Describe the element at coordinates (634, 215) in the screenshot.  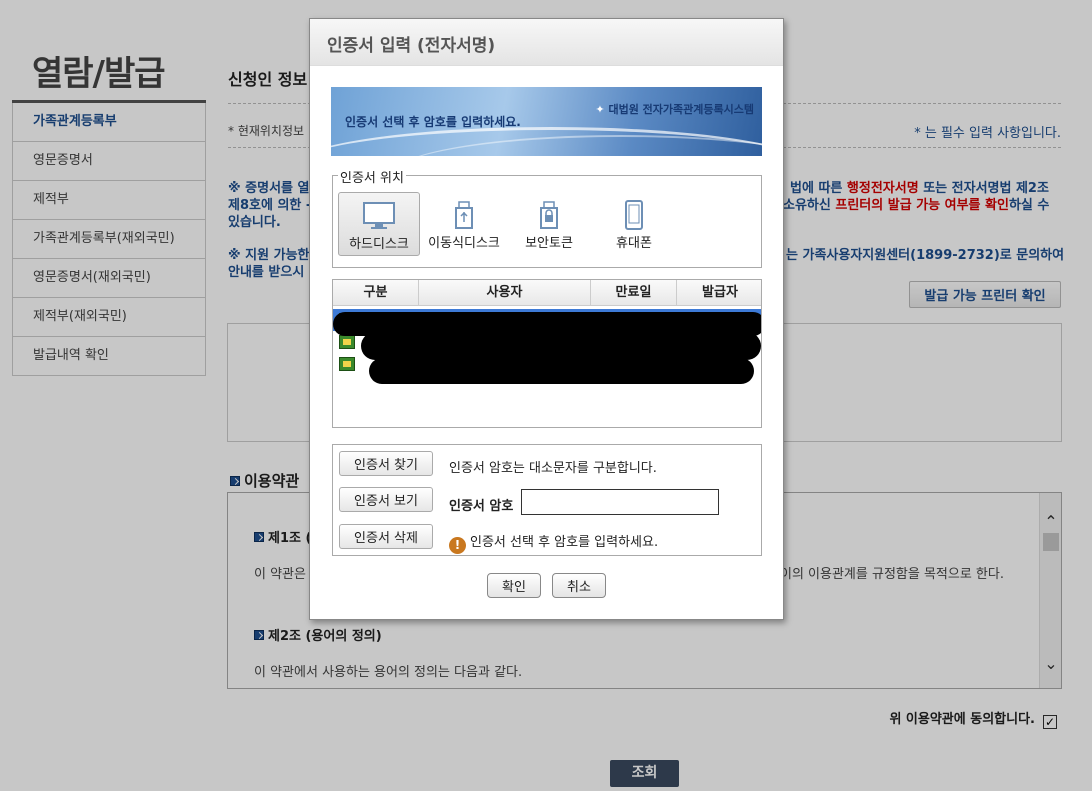
I see `mobile-phone-icon` at that location.